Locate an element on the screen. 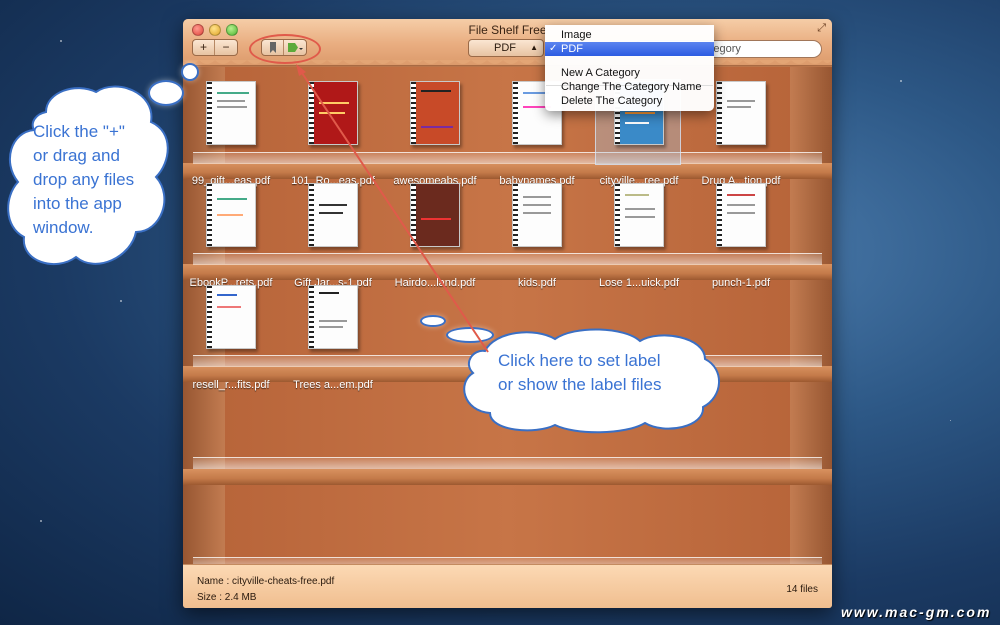 This screenshot has width=1000, height=625. left-callout-line: into the app is located at coordinates (77, 203).